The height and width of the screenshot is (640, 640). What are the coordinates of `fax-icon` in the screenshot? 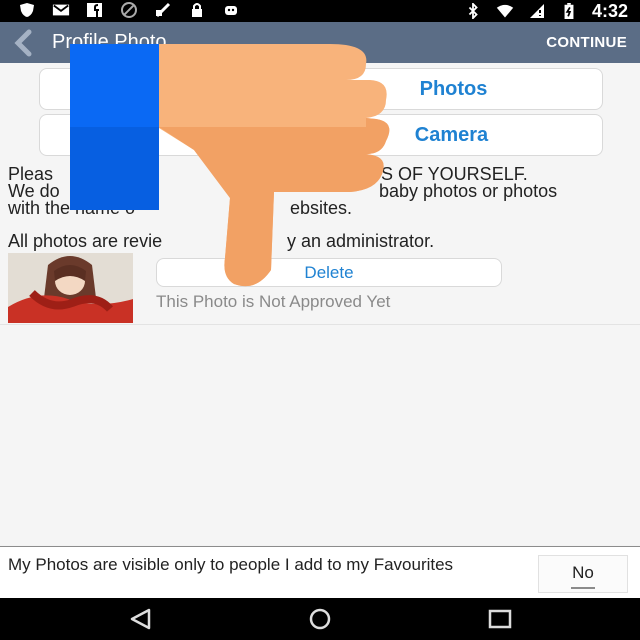 It's located at (163, 10).